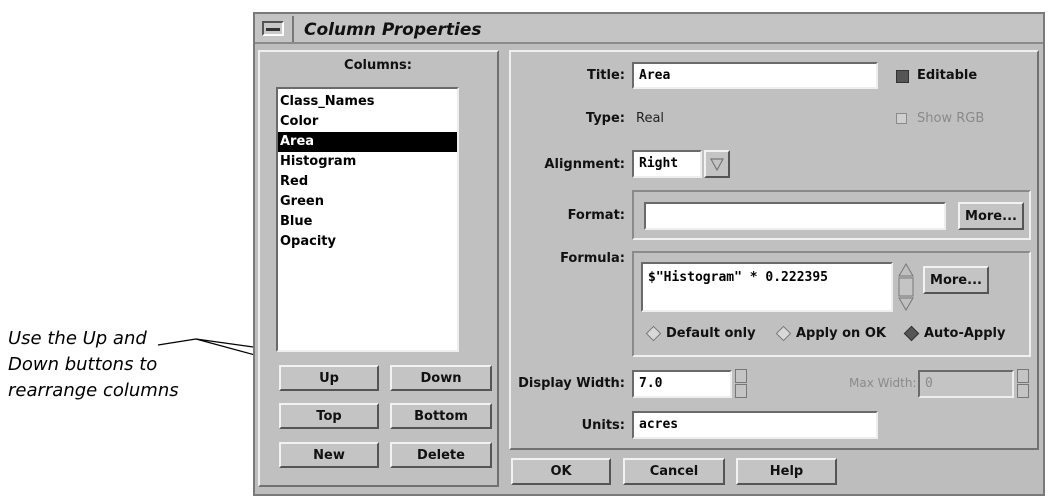  What do you see at coordinates (329, 416) in the screenshot?
I see `top-button: Top` at bounding box center [329, 416].